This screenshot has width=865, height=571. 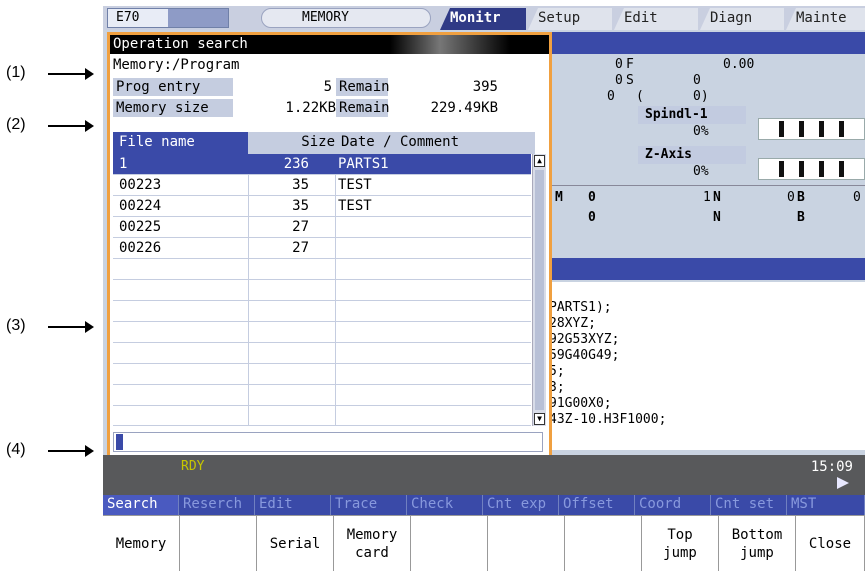 What do you see at coordinates (608, 419) in the screenshot?
I see `program-line: 43Z-10.H3F1000;` at bounding box center [608, 419].